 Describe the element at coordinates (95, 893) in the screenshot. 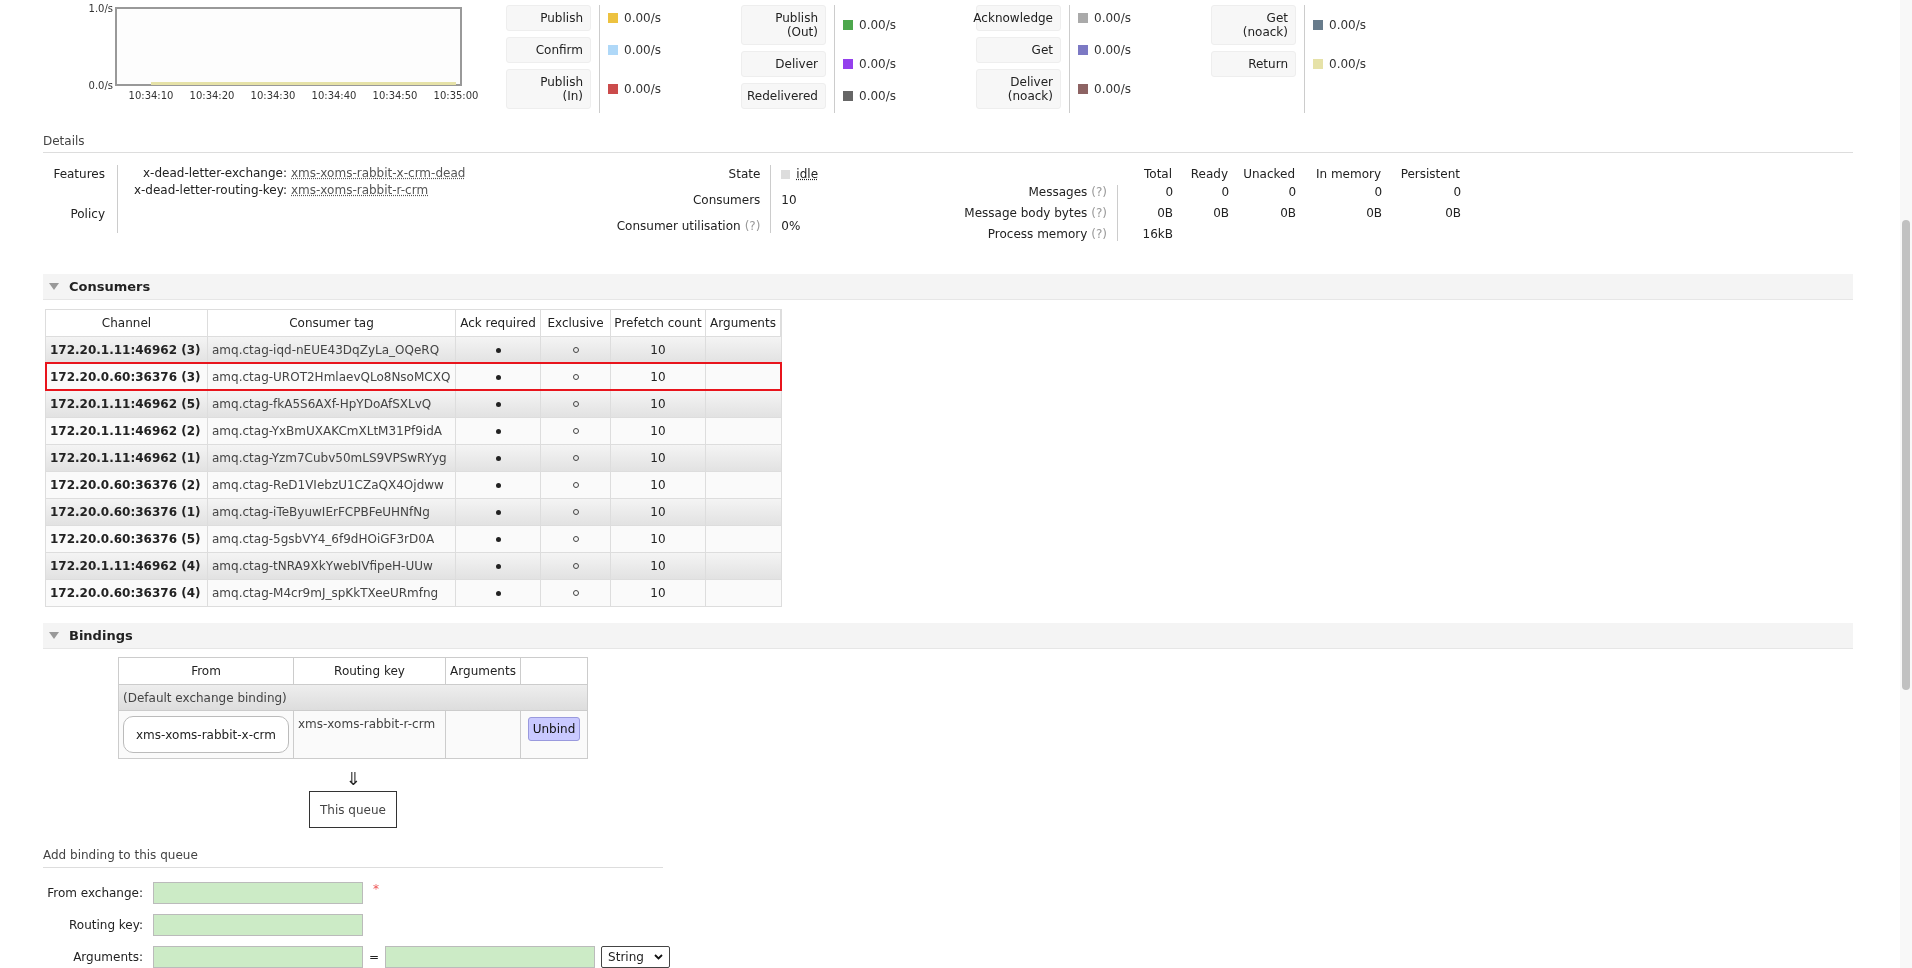

I see `field-label: From exchange:` at that location.